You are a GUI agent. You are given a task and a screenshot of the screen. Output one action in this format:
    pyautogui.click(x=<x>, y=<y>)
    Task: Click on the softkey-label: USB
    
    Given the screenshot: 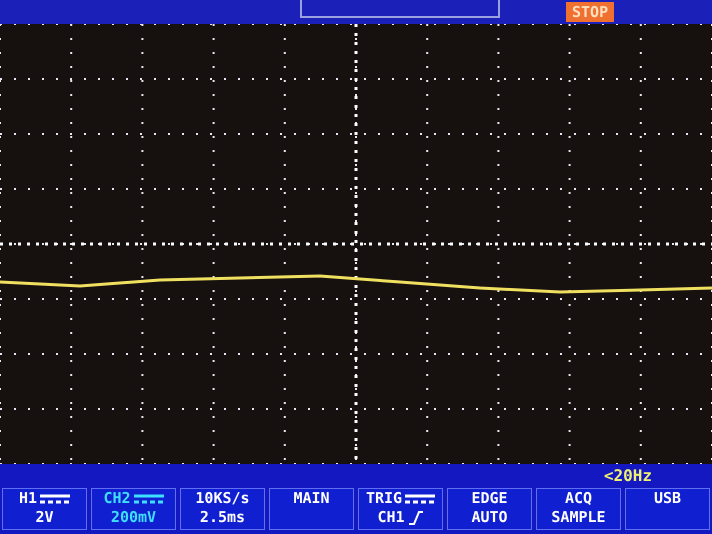 What is the action you would take?
    pyautogui.click(x=667, y=509)
    